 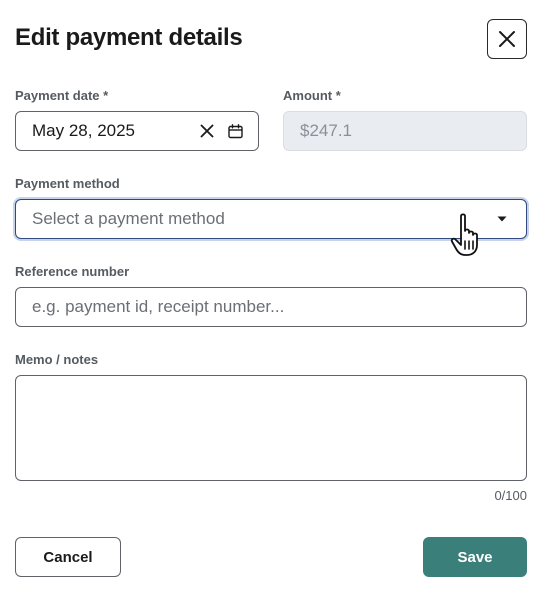 I want to click on payment-date-value: May 28, 2025, so click(x=84, y=130).